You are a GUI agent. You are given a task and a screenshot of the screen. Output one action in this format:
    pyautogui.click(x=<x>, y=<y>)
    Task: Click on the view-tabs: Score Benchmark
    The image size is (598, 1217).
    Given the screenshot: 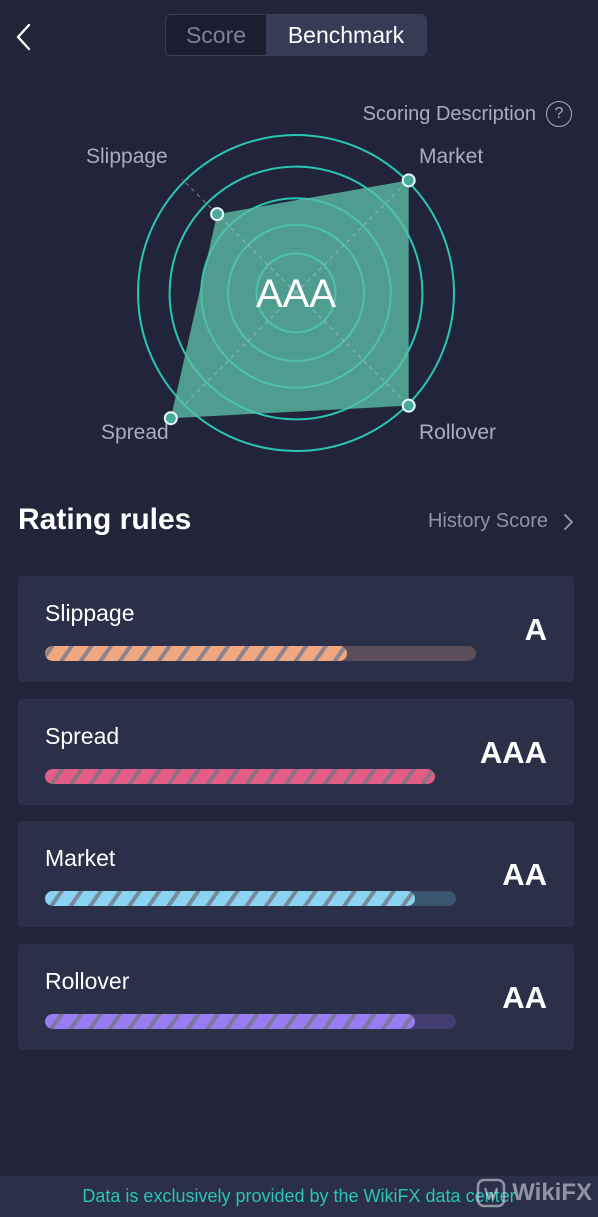 What is the action you would take?
    pyautogui.click(x=296, y=35)
    